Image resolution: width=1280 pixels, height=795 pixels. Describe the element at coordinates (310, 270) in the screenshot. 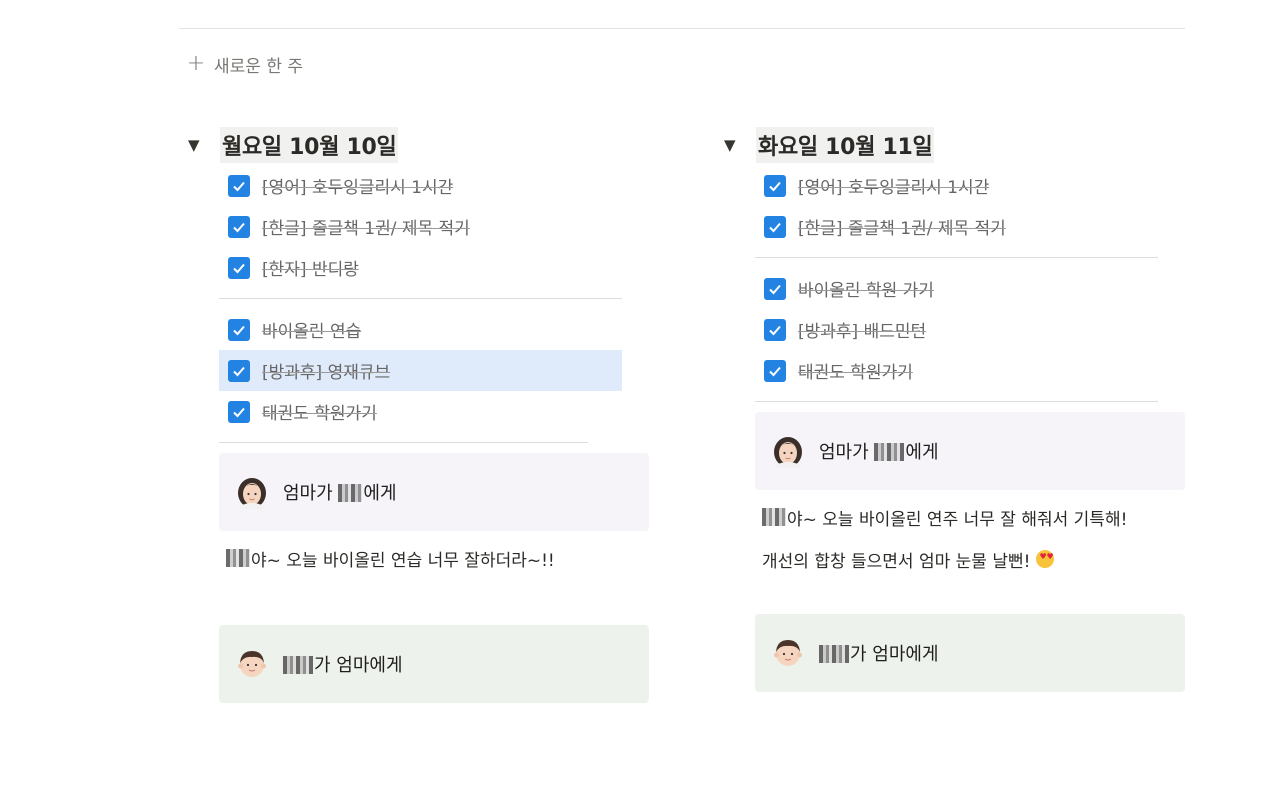

I see `todo-label: [한자] 반디랑` at that location.